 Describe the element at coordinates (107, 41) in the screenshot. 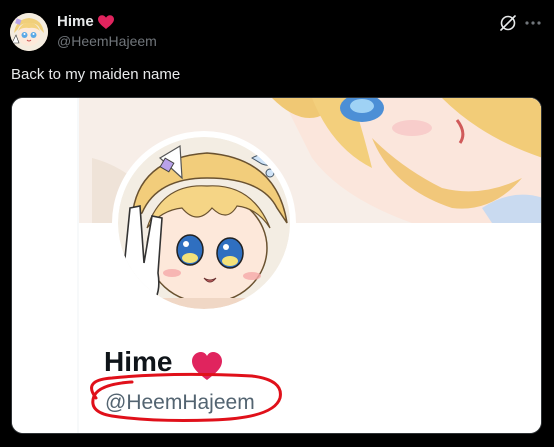

I see `author-handle: @HeemHajeem` at that location.